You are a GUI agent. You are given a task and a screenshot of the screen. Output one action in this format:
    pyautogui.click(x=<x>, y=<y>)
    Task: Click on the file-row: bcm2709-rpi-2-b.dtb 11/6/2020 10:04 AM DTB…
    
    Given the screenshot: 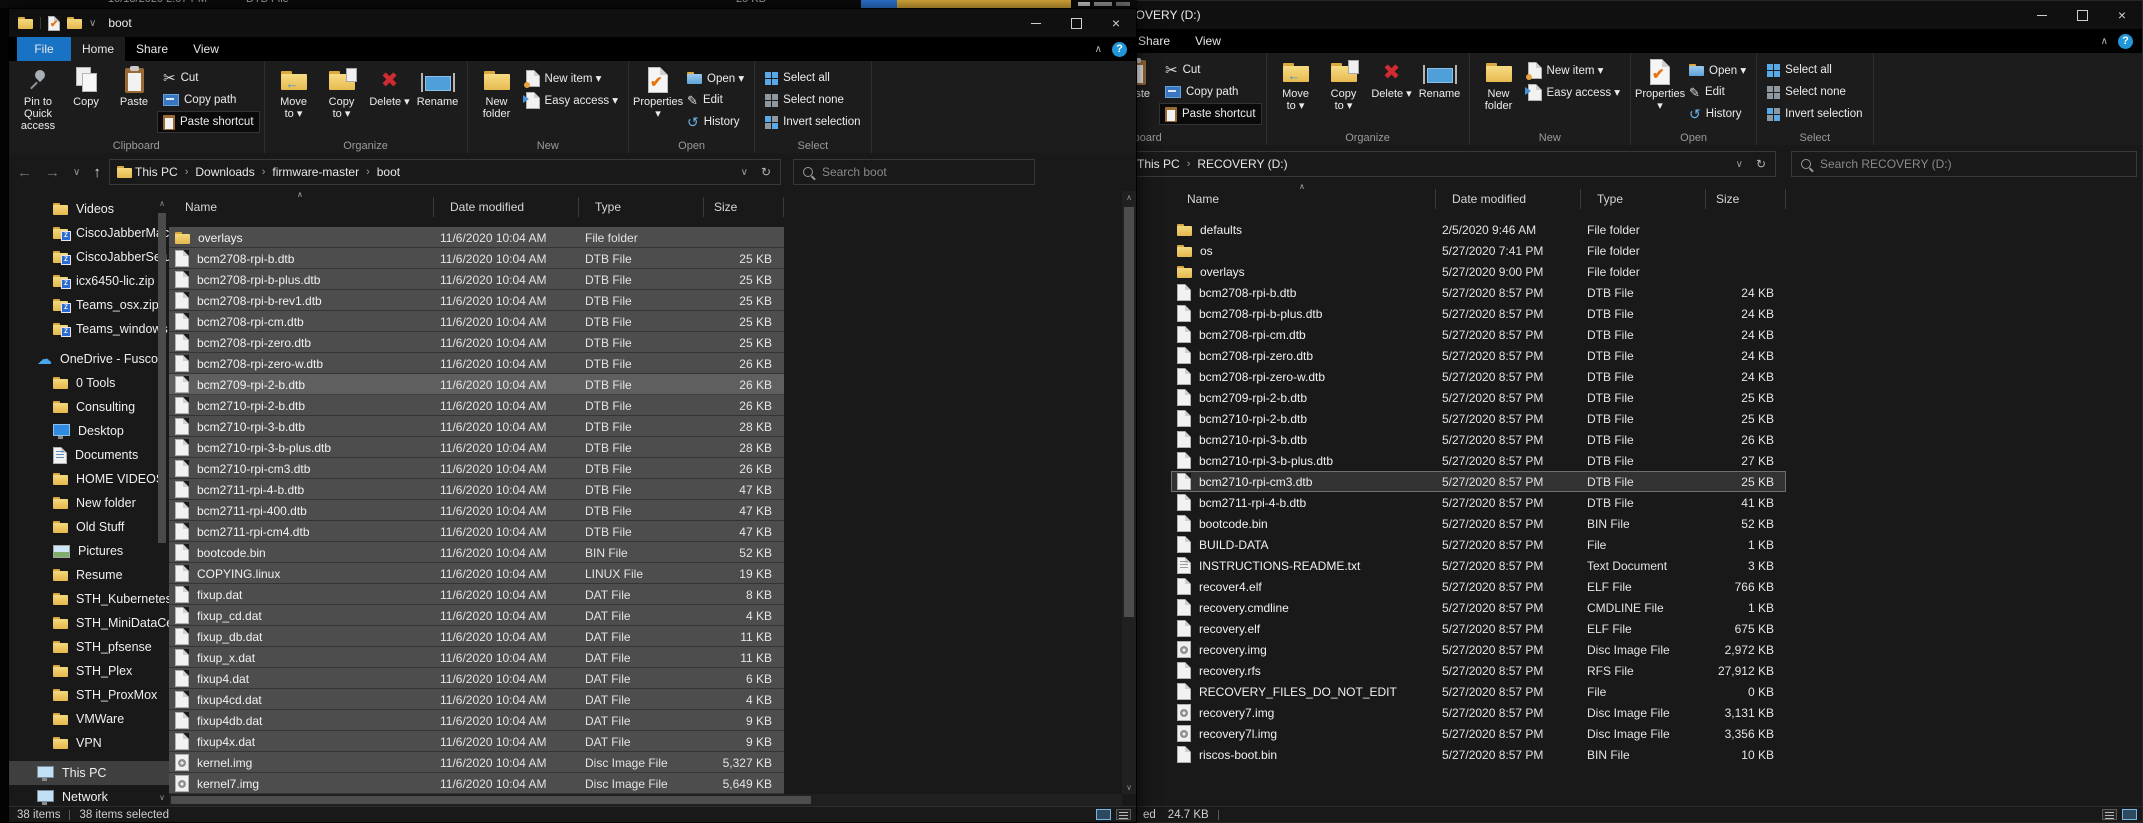 What is the action you would take?
    pyautogui.click(x=476, y=384)
    